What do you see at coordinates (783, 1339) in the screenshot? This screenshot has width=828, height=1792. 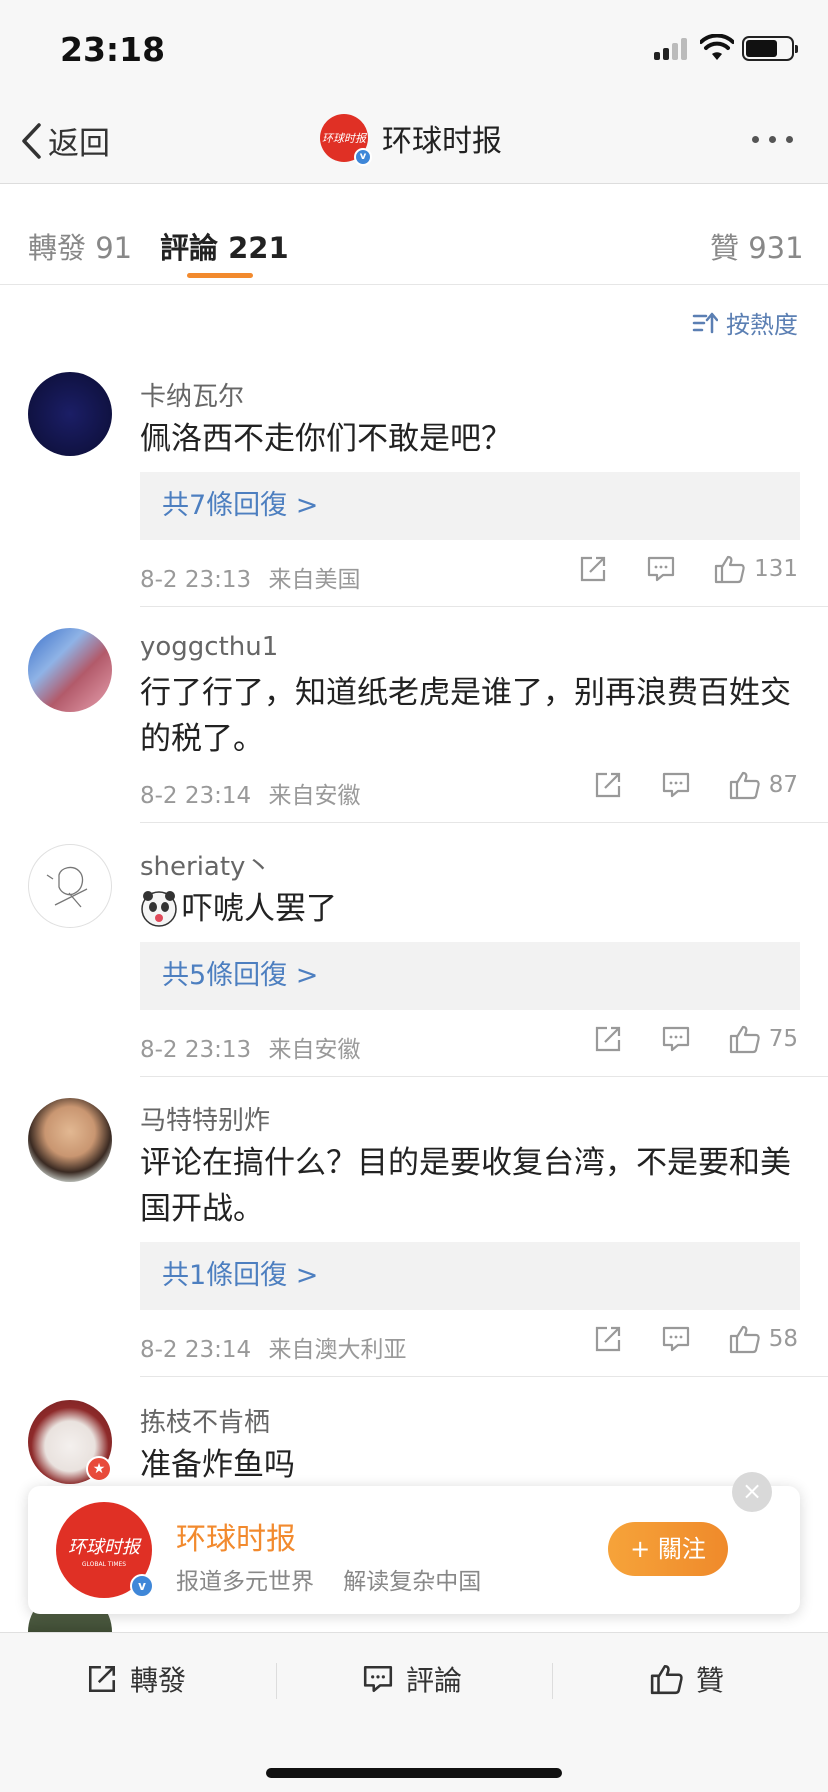 I see `like-count: 58` at bounding box center [783, 1339].